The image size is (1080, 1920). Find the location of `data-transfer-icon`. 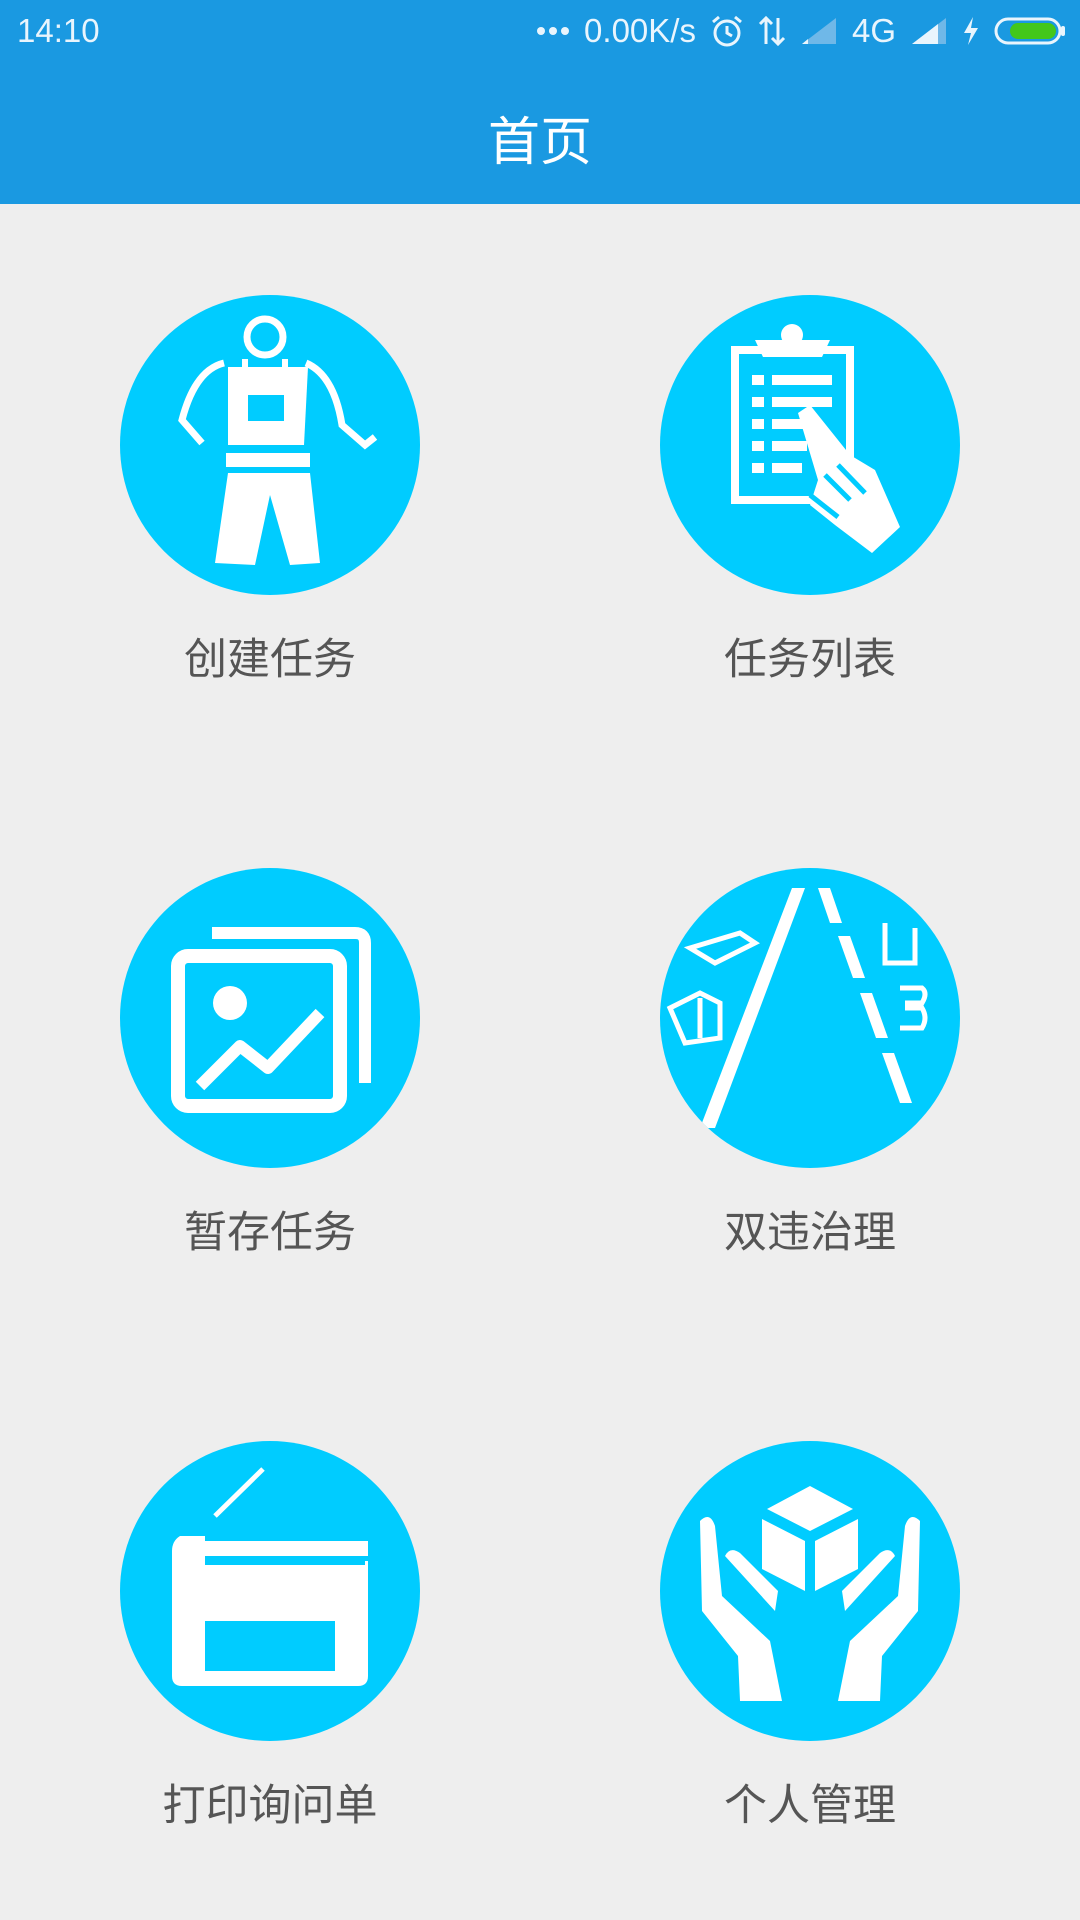

data-transfer-icon is located at coordinates (772, 31).